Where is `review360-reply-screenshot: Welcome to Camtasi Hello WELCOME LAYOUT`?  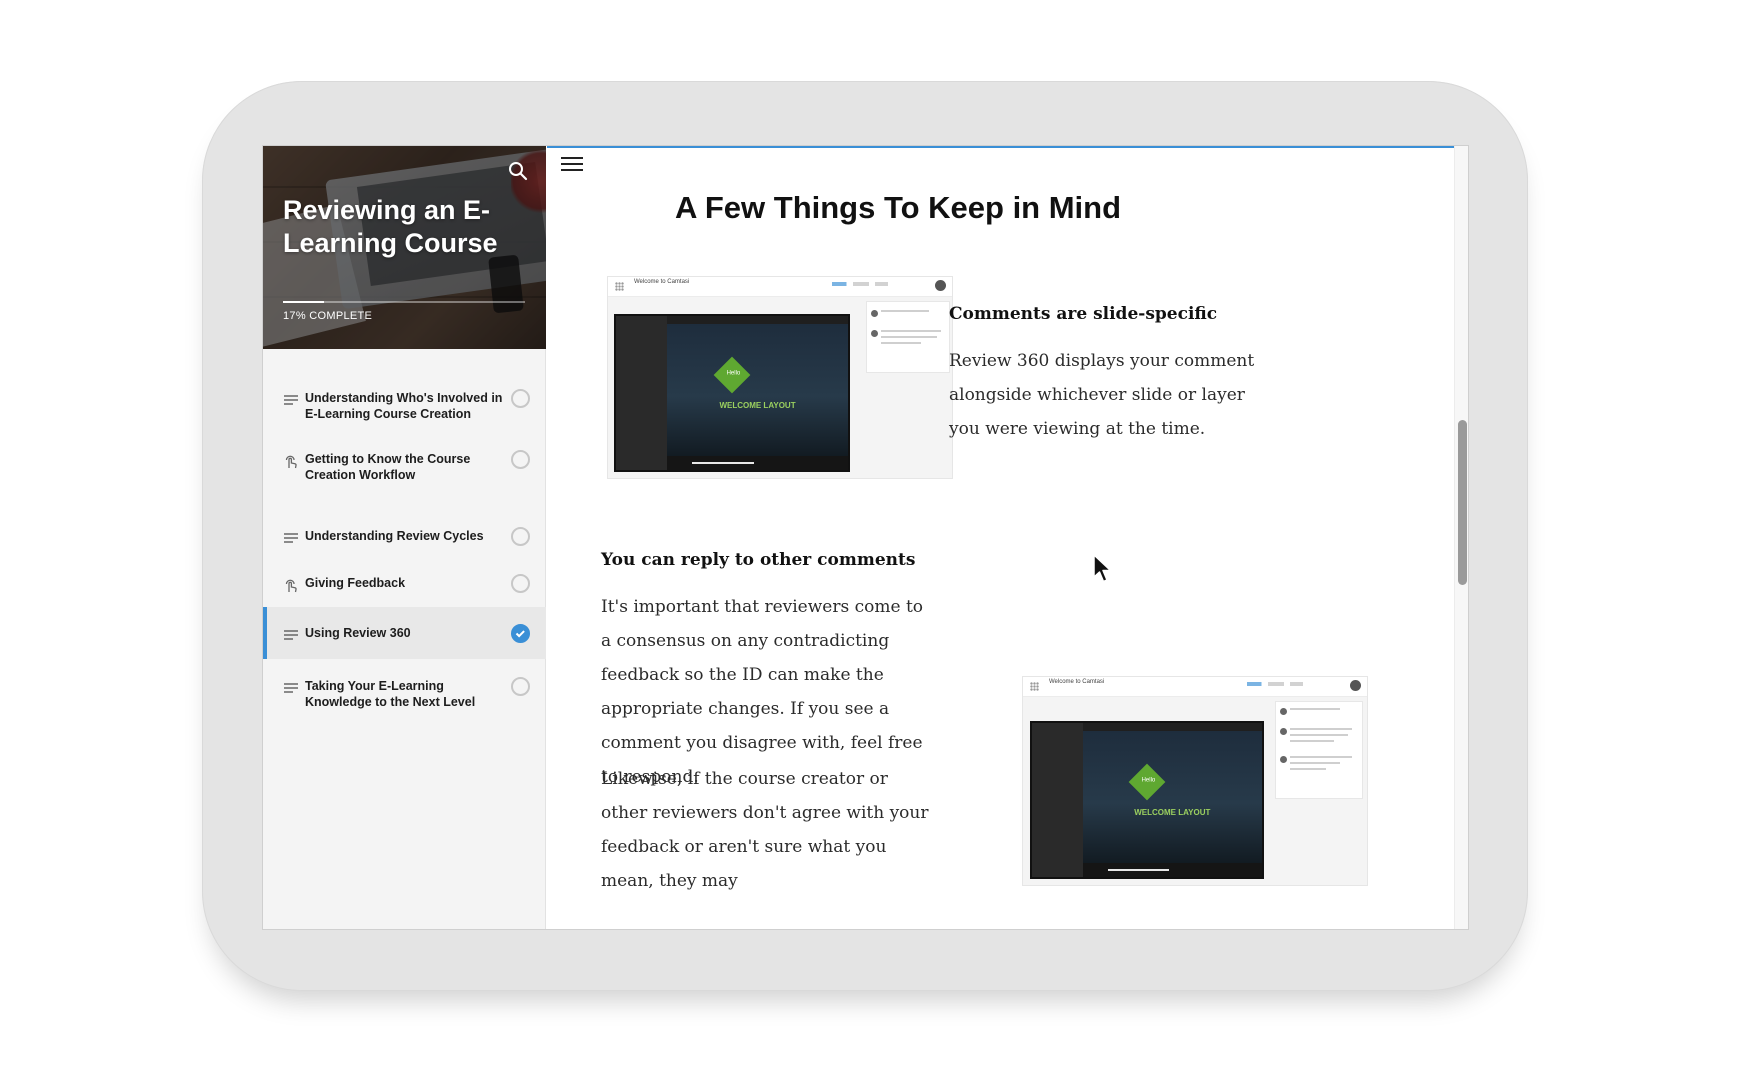 review360-reply-screenshot: Welcome to Camtasi Hello WELCOME LAYOUT is located at coordinates (1195, 781).